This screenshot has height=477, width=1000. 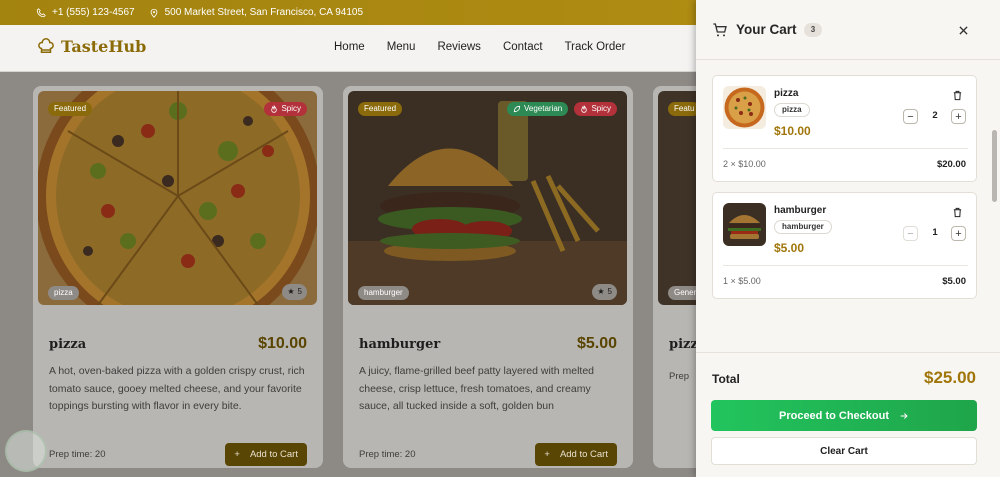 What do you see at coordinates (679, 376) in the screenshot?
I see `prep-time: Prep` at bounding box center [679, 376].